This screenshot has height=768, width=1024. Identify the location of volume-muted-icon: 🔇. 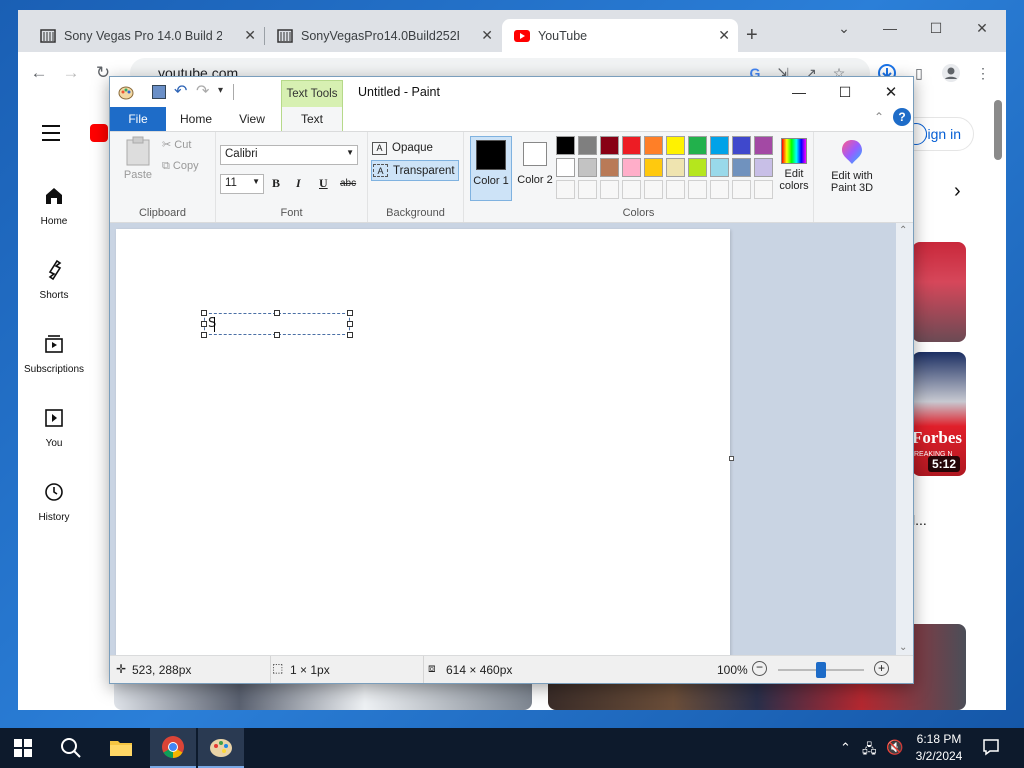
(894, 747).